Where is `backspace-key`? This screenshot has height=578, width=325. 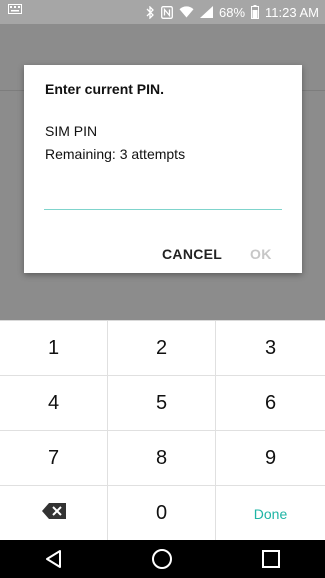 backspace-key is located at coordinates (54, 513).